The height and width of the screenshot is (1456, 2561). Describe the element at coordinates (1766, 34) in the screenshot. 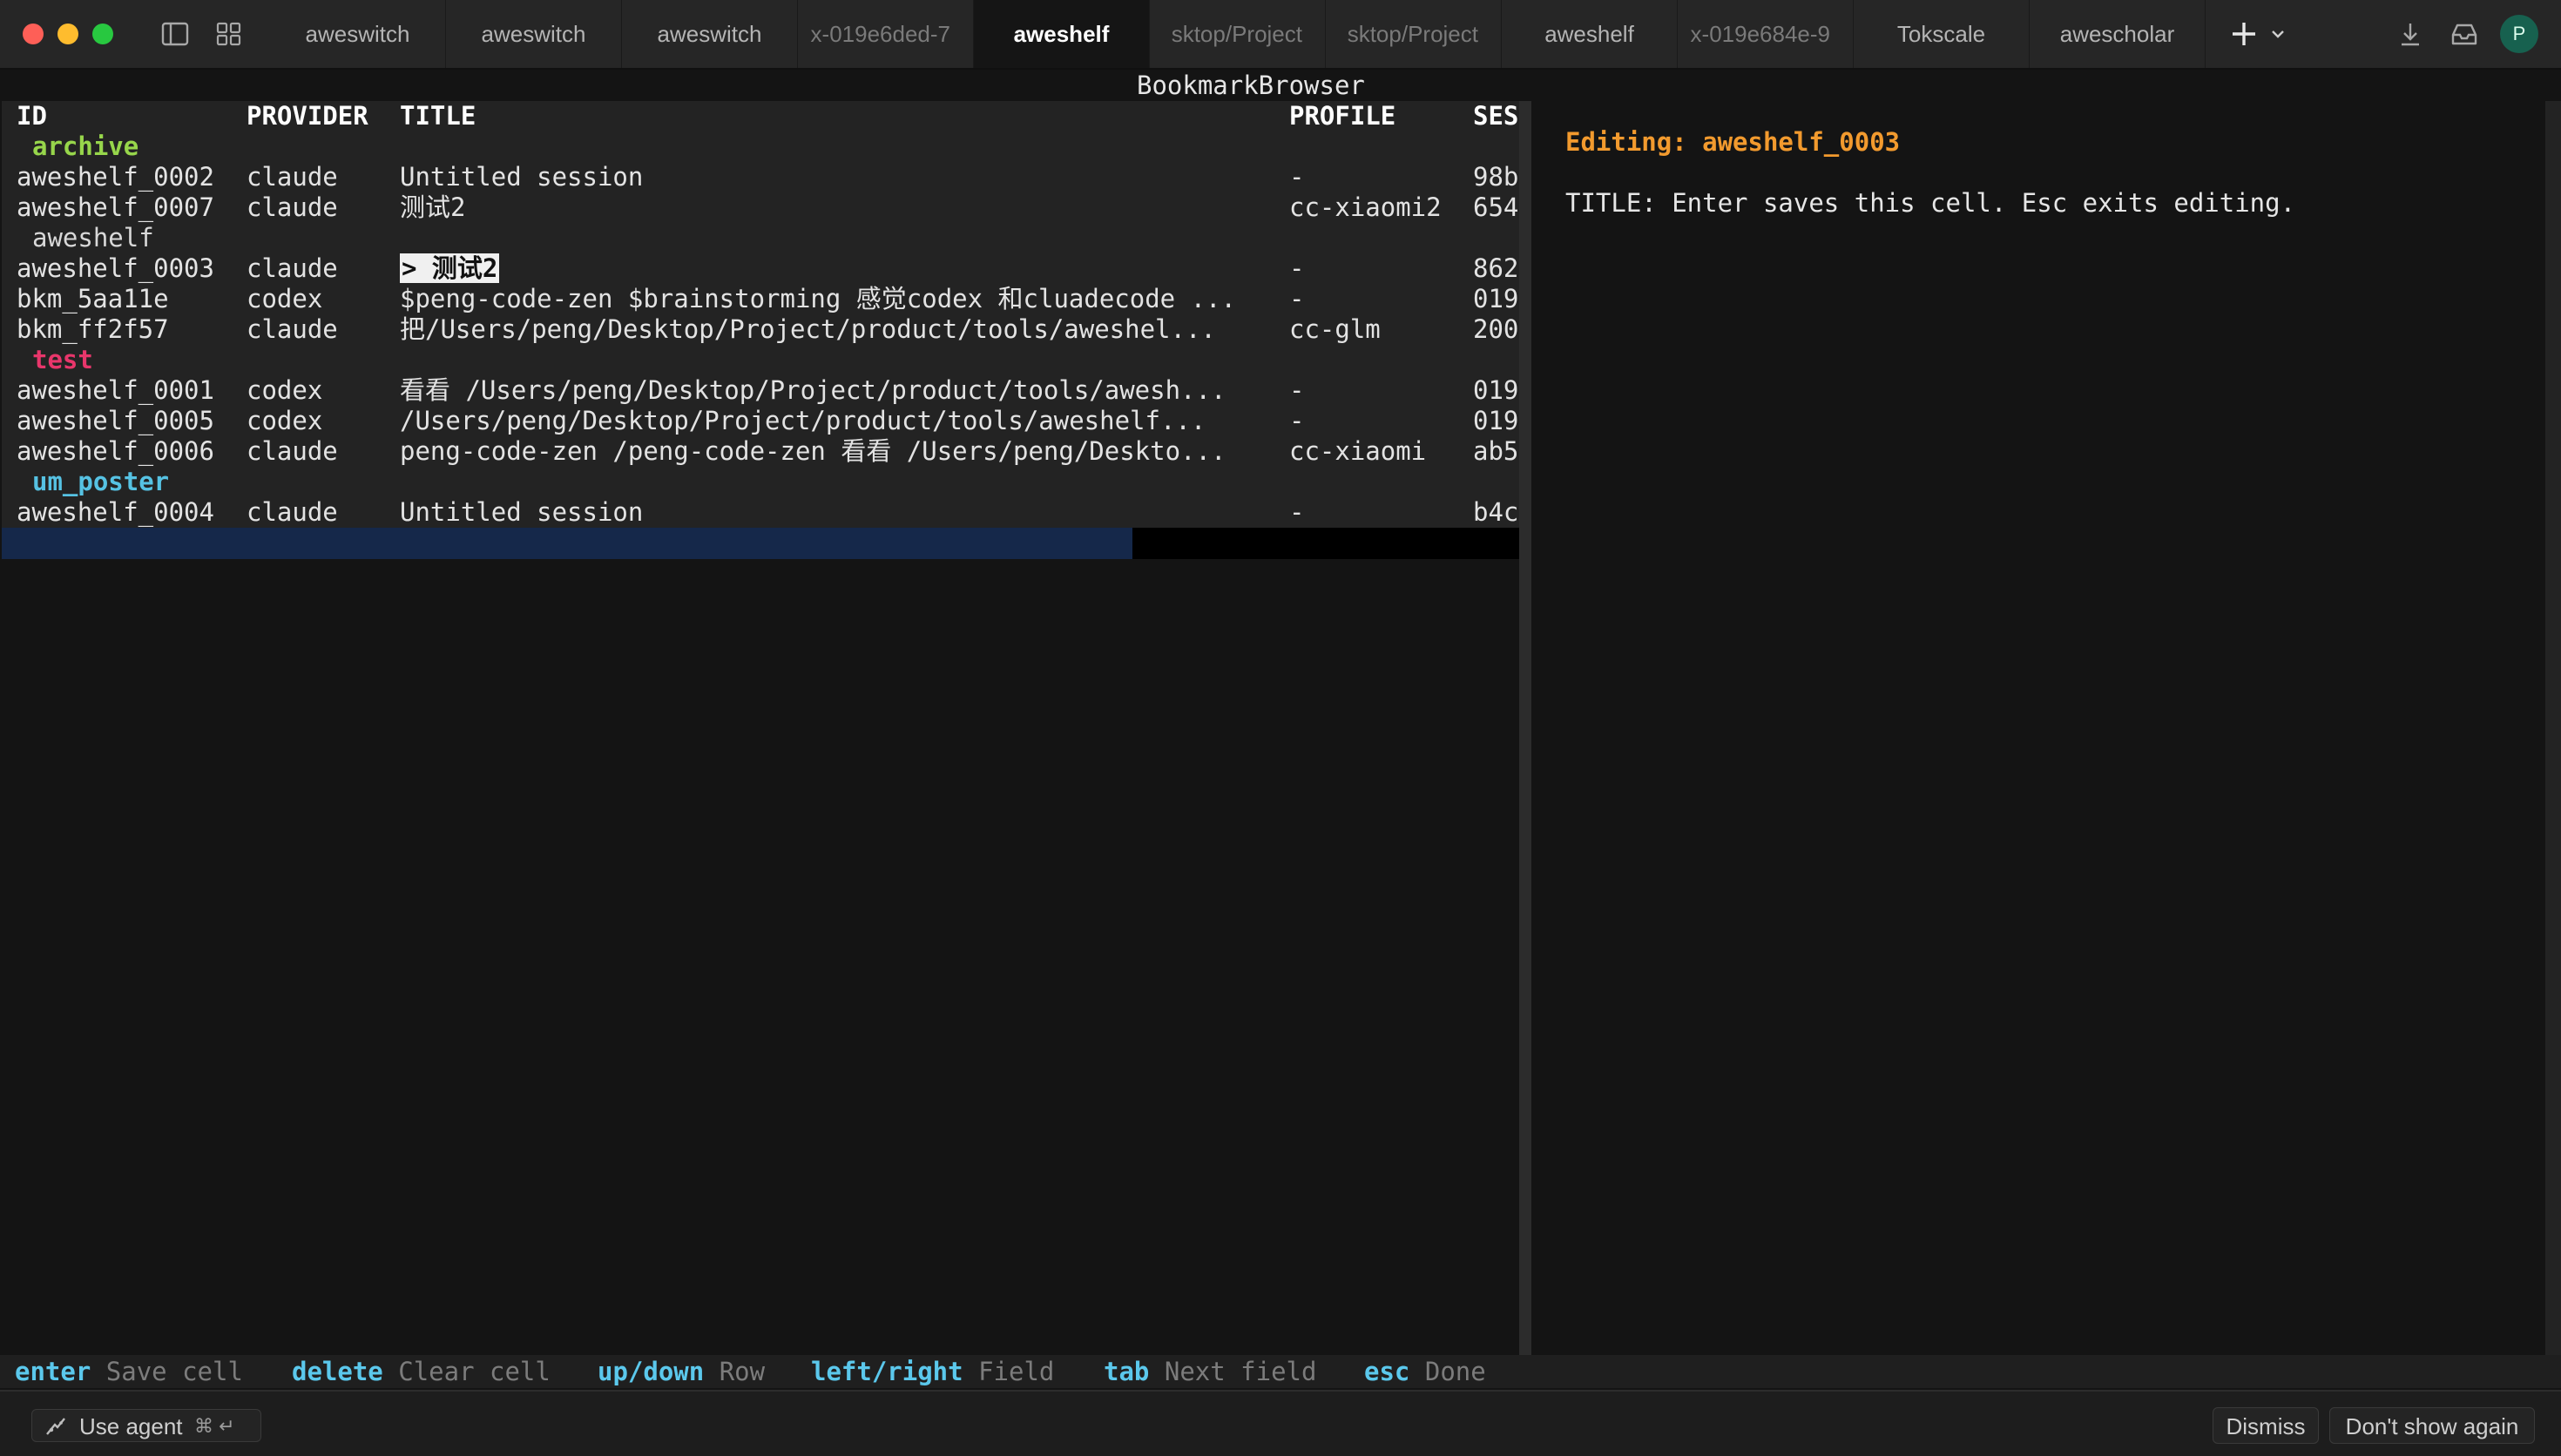

I see `tab-8: x-019e684e-9` at that location.